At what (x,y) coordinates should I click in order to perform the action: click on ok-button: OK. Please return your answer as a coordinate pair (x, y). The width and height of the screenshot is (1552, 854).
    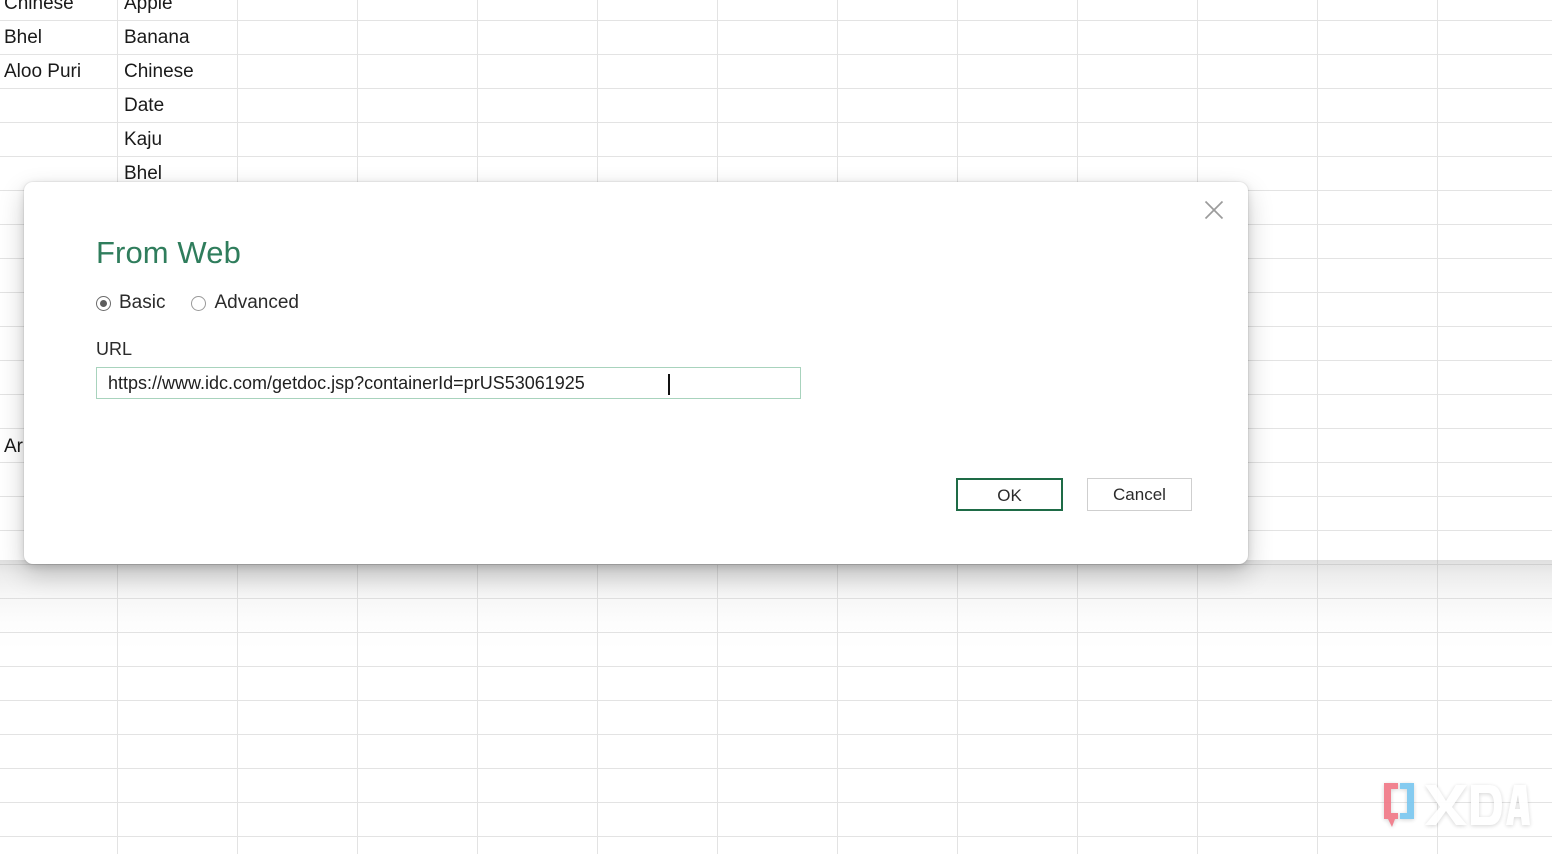
    Looking at the image, I should click on (1009, 494).